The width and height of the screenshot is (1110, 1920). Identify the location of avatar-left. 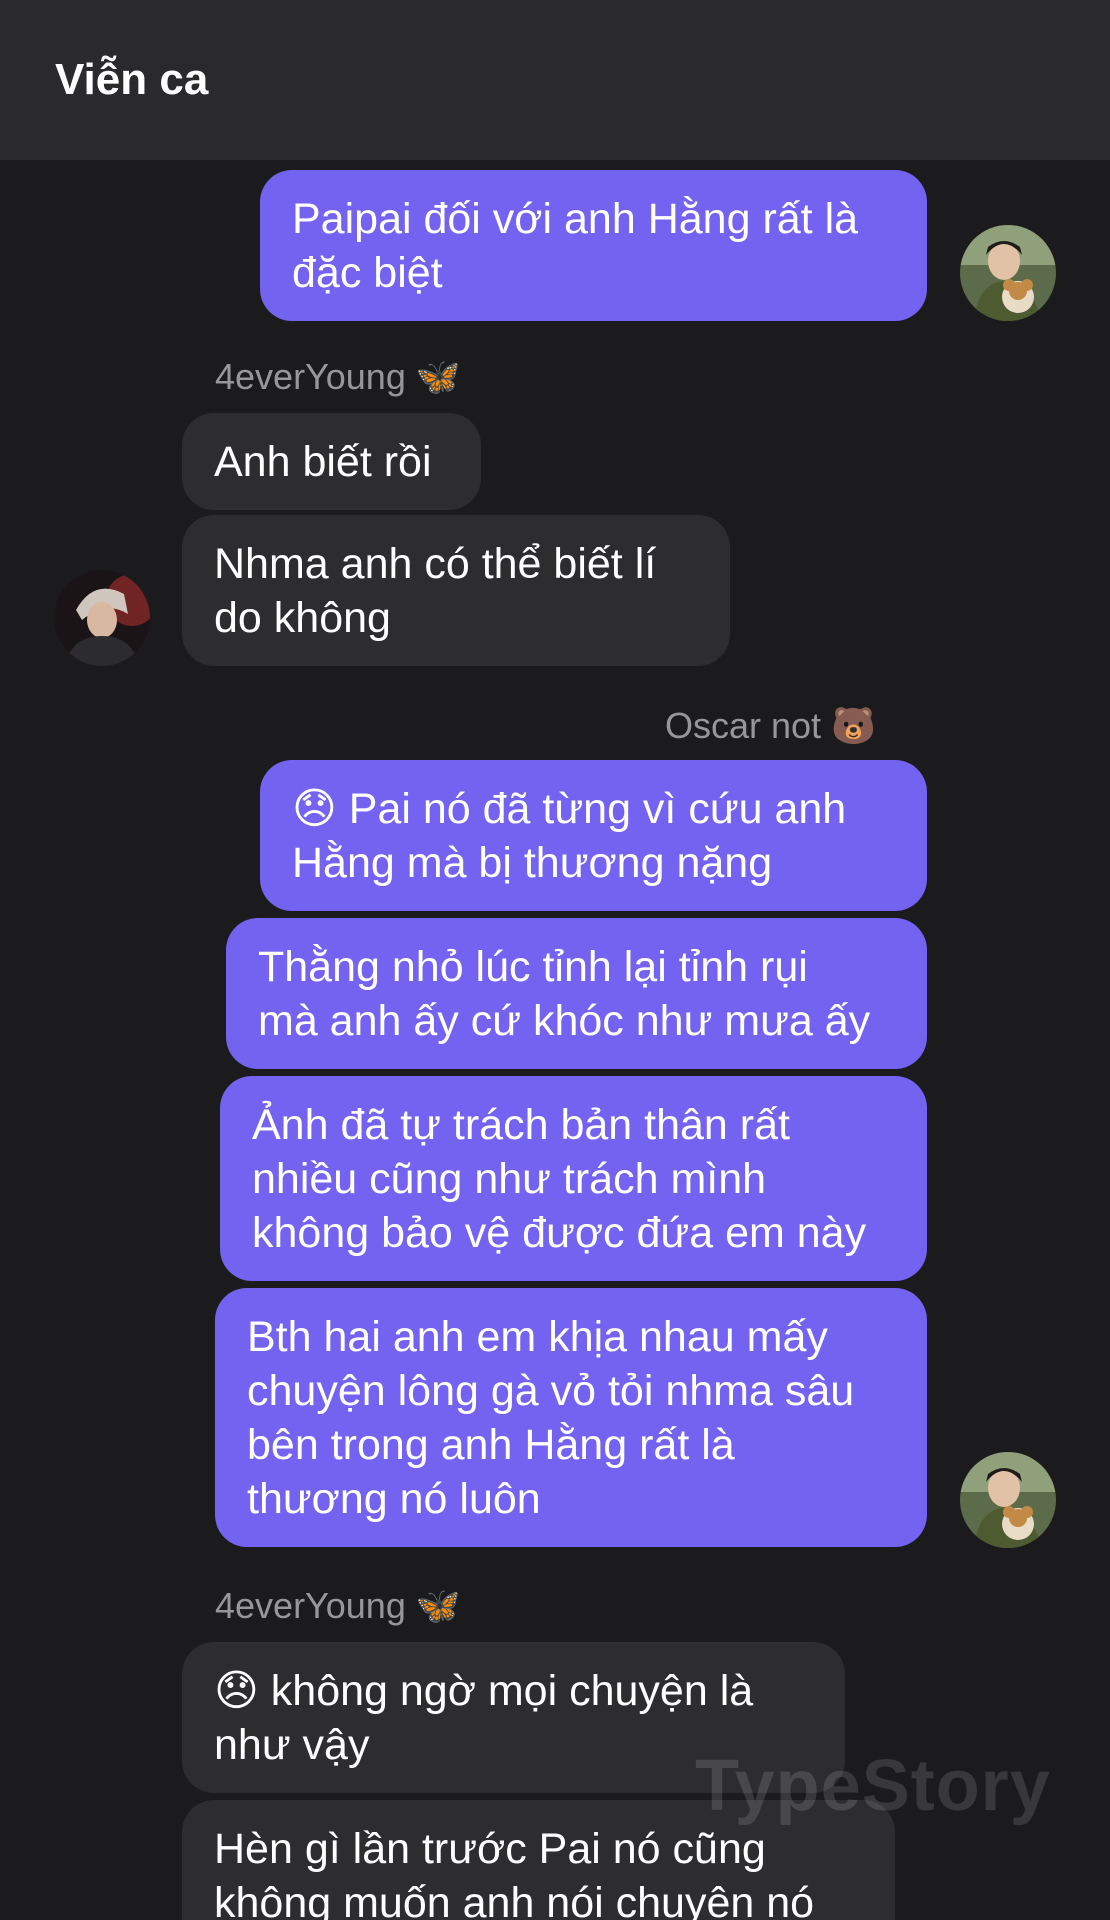
(102, 618).